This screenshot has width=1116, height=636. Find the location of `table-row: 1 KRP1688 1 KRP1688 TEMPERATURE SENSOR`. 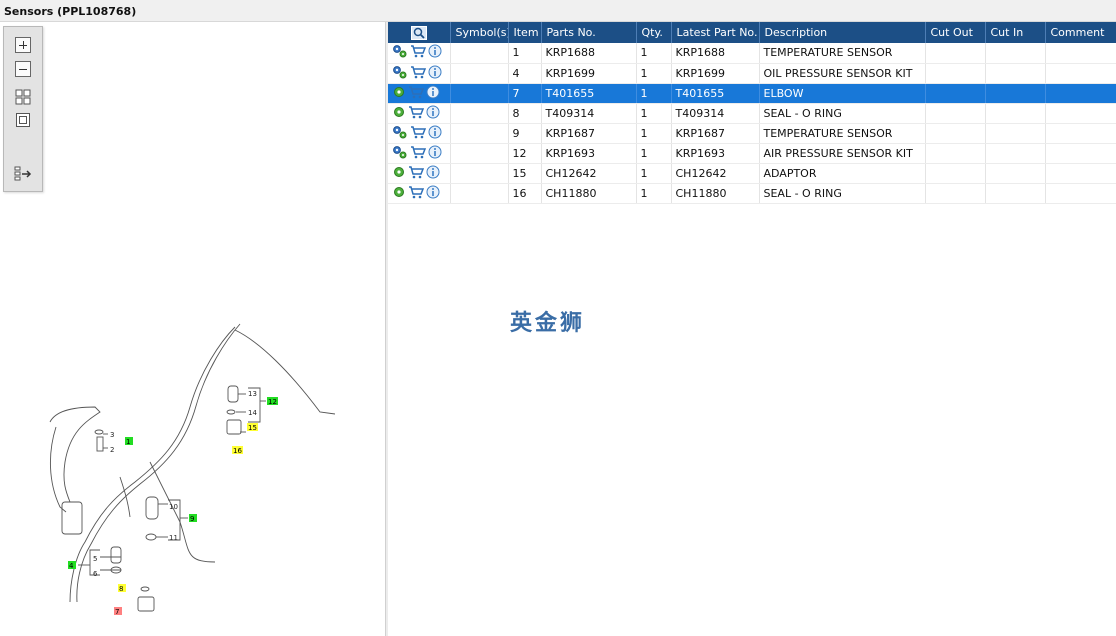

table-row: 1 KRP1688 1 KRP1688 TEMPERATURE SENSOR is located at coordinates (752, 53).